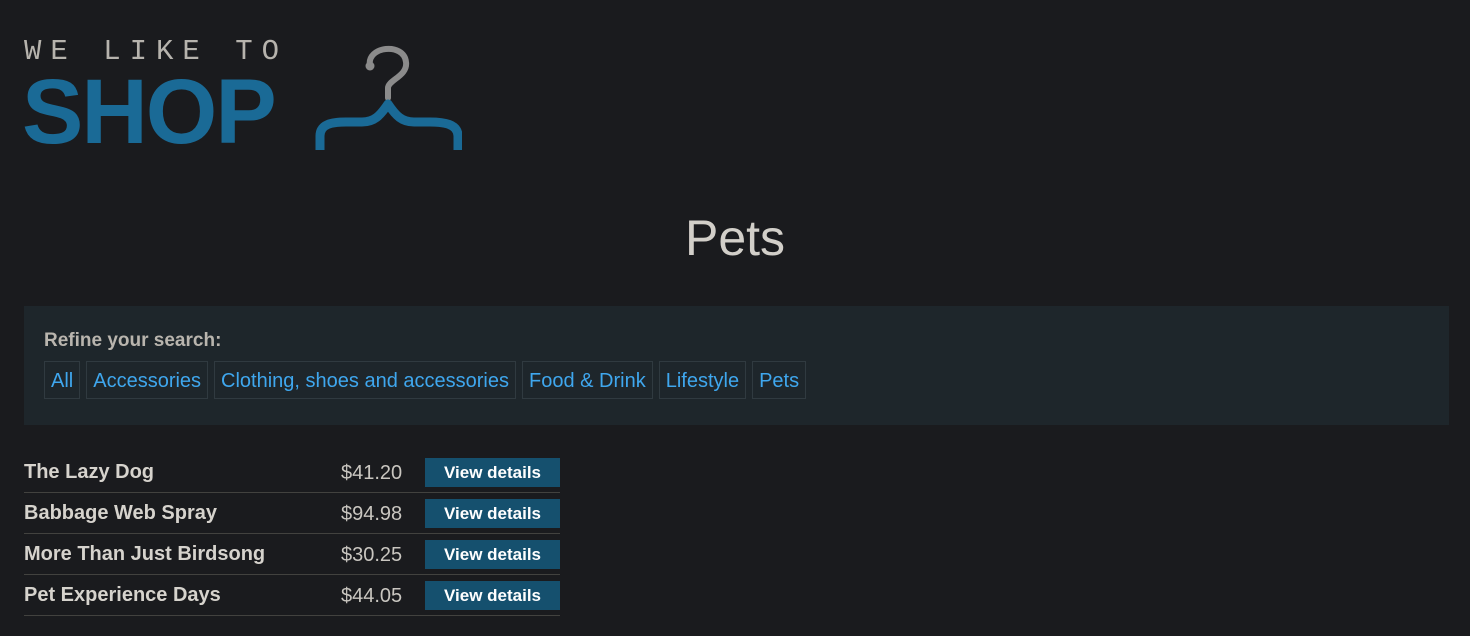 This screenshot has width=1470, height=636. Describe the element at coordinates (147, 380) in the screenshot. I see `filter-link-accessories: Accessories` at that location.